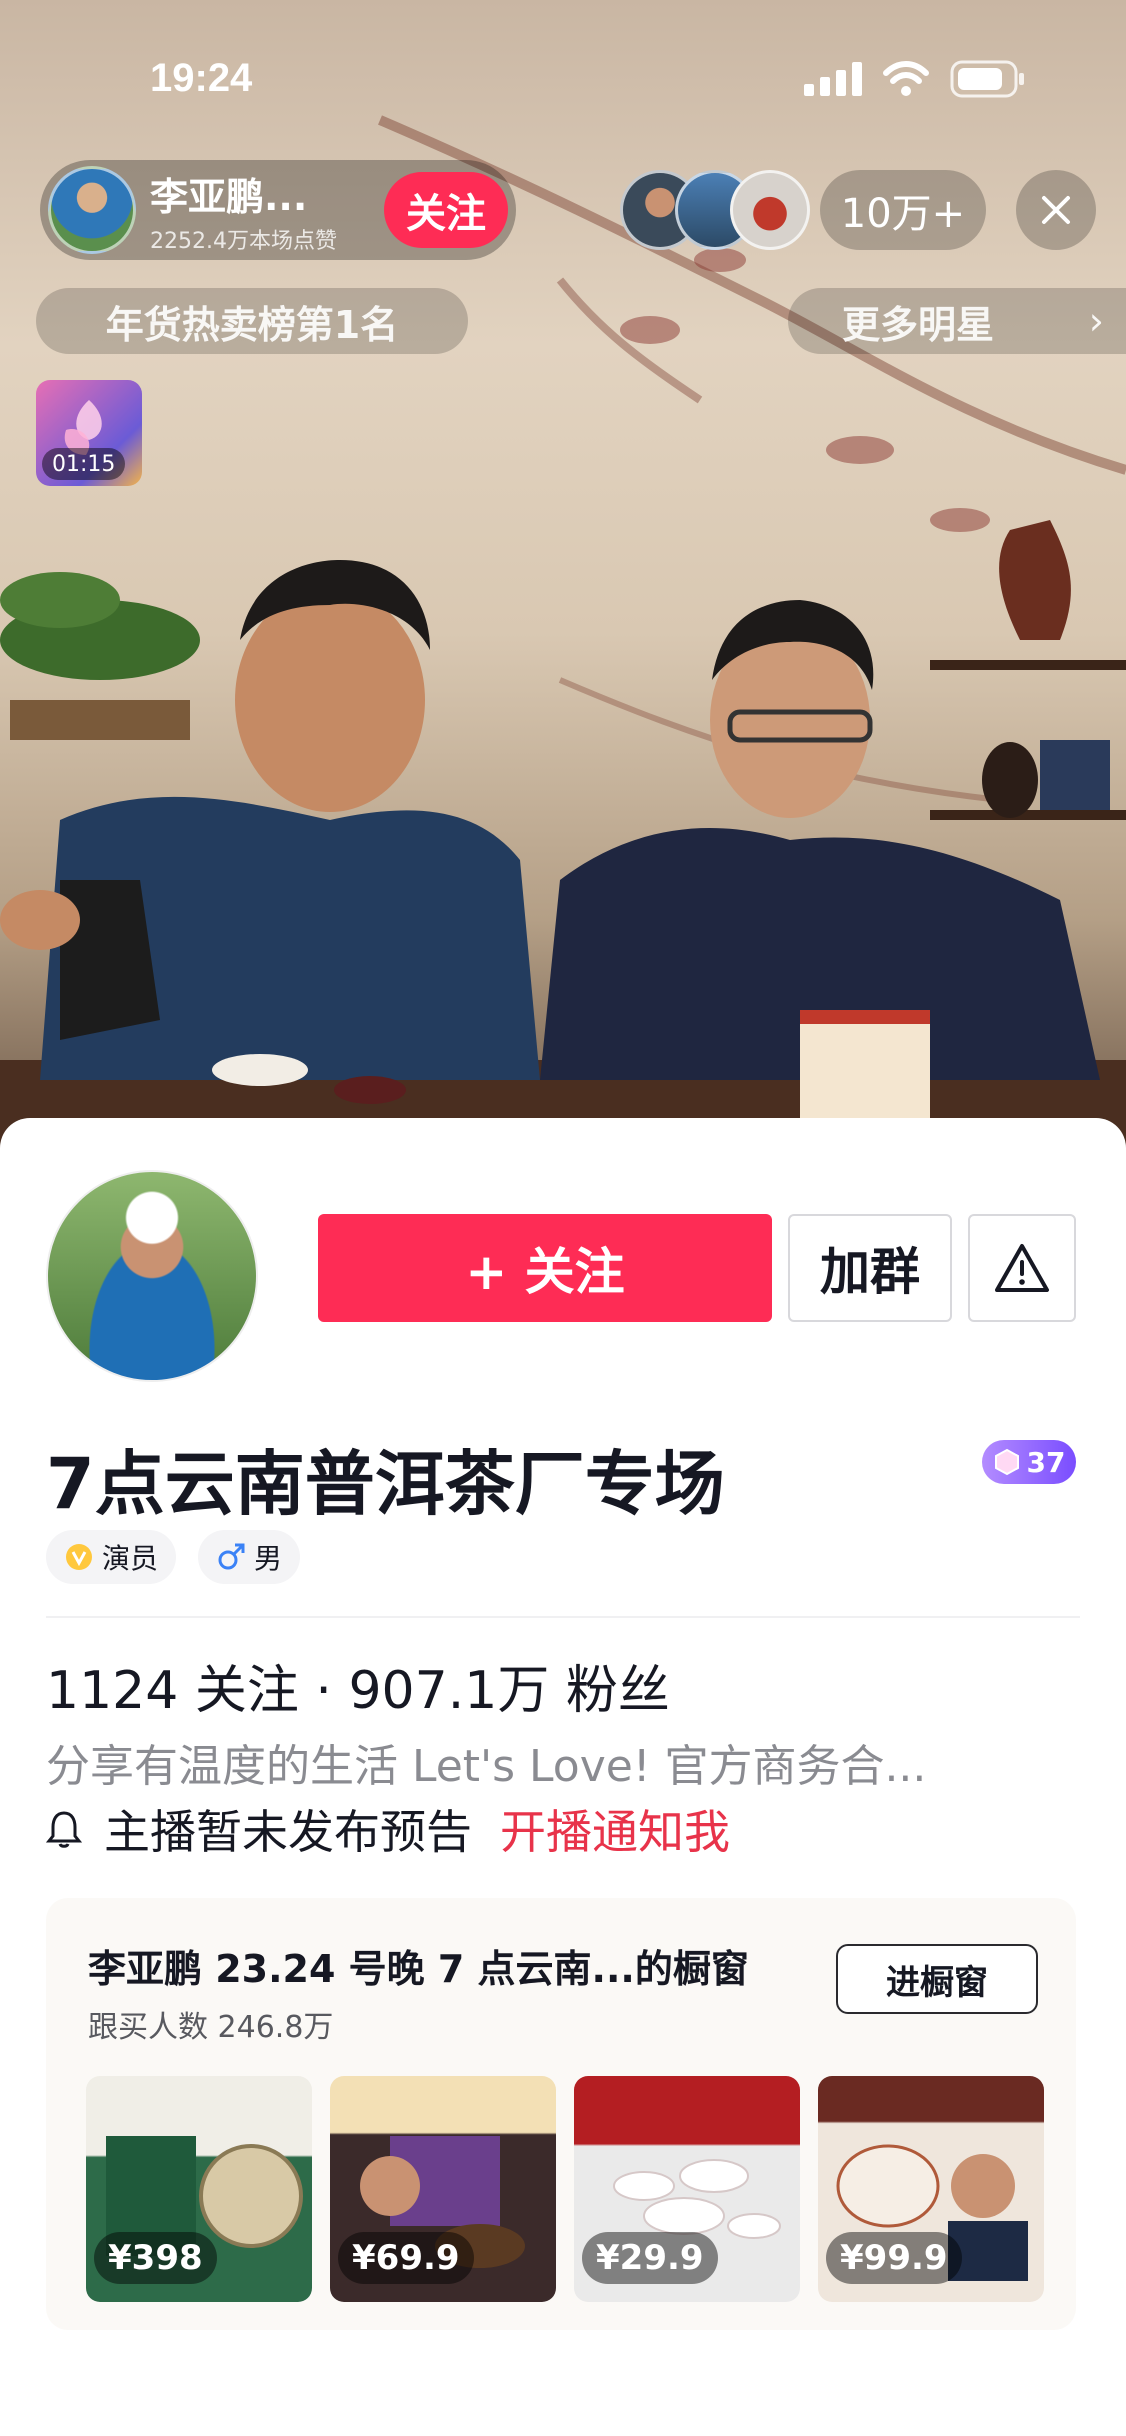 The image size is (1126, 2436). What do you see at coordinates (406, 2258) in the screenshot?
I see `product-price: ¥69.9` at bounding box center [406, 2258].